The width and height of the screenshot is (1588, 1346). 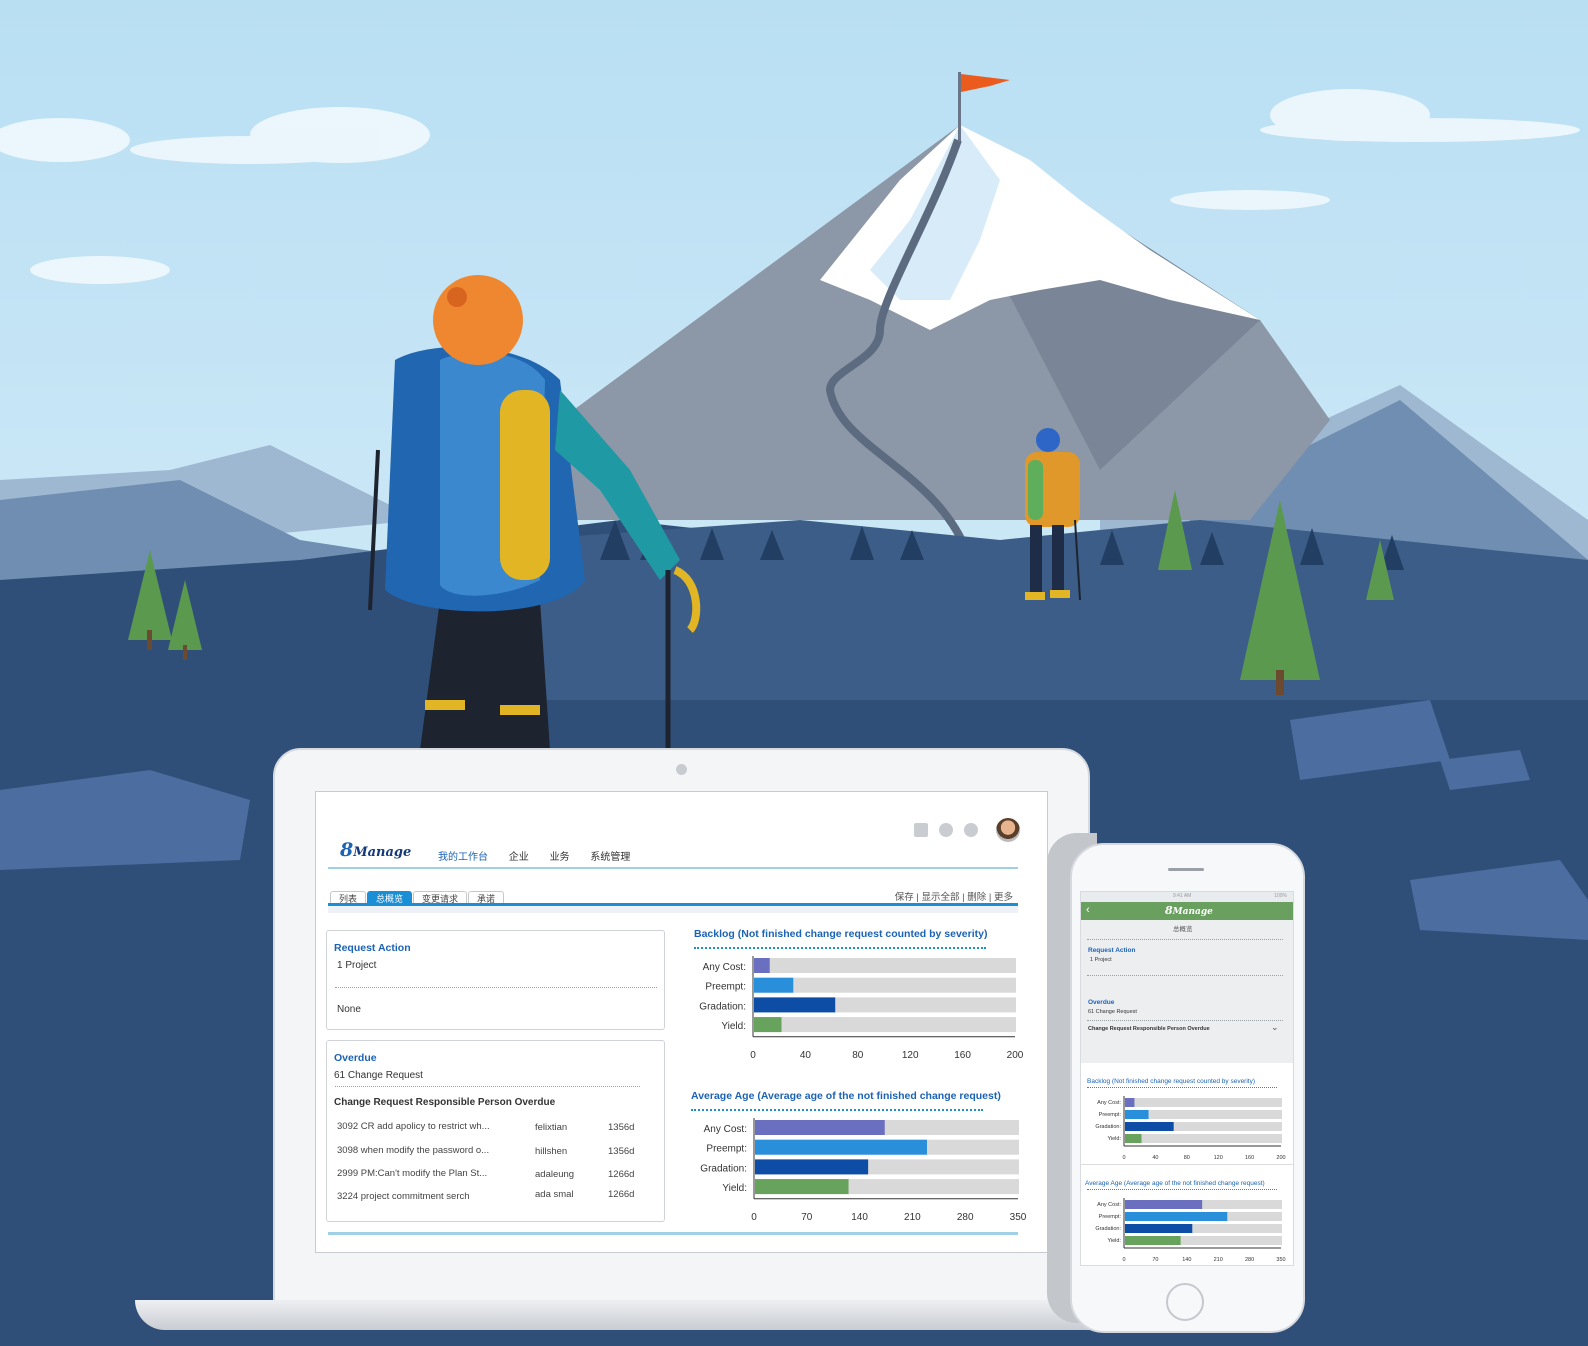 What do you see at coordinates (1187, 1157) in the screenshot?
I see `tick-label: 80` at bounding box center [1187, 1157].